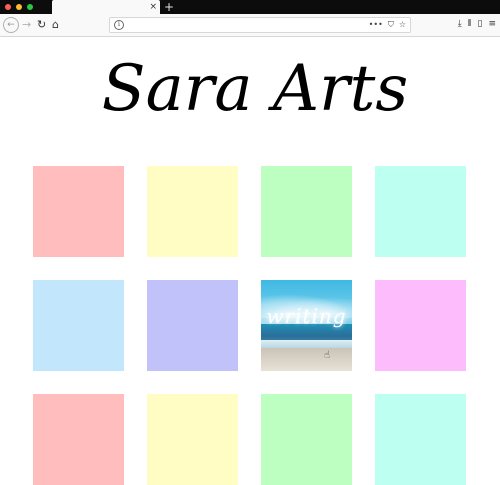  I want to click on bookmark-star-icon: ☆, so click(402, 25).